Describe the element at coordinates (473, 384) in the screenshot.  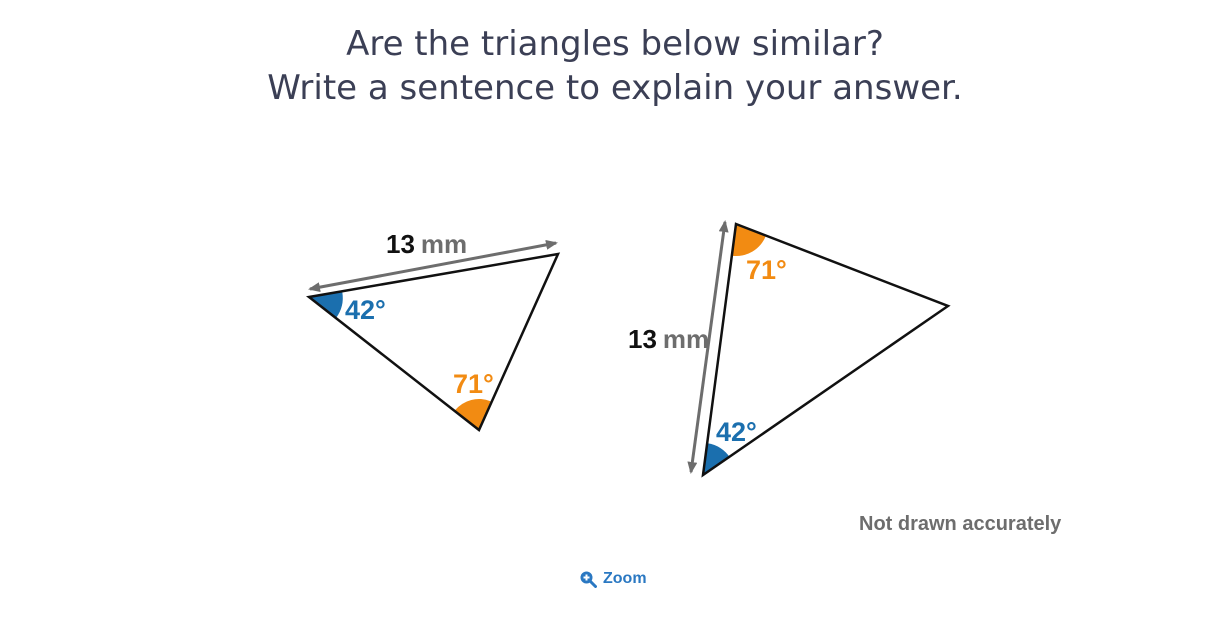
I see `left-angle-71-label: 71°` at that location.